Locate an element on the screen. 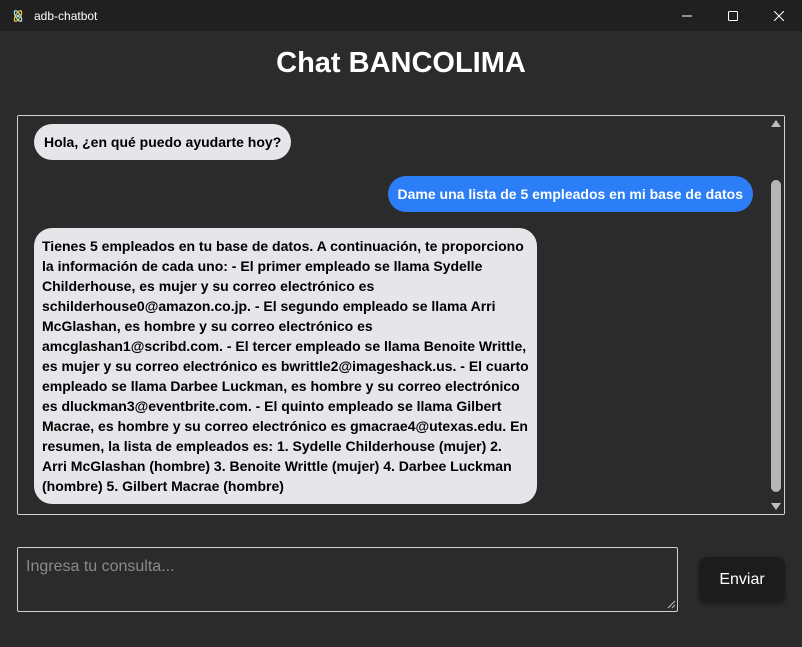  minimize-button is located at coordinates (687, 15).